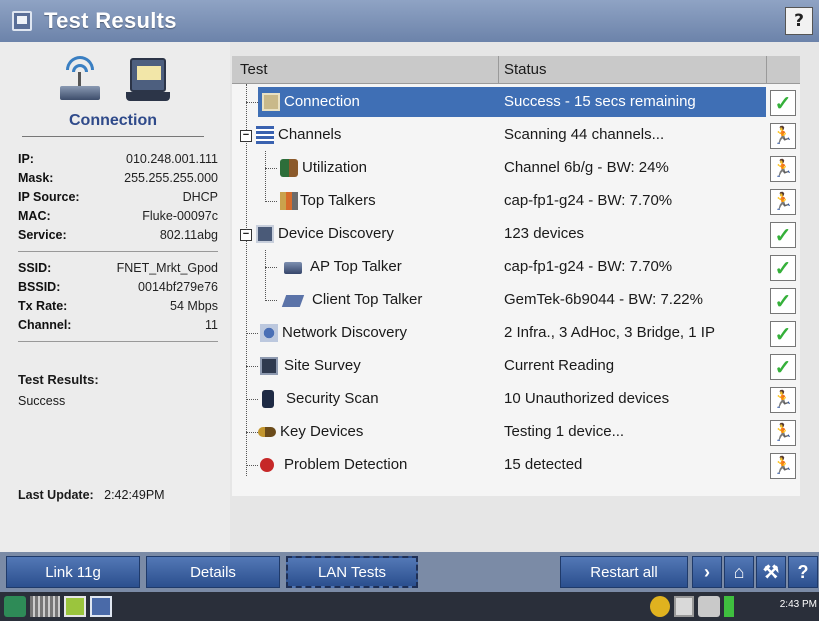 Image resolution: width=819 pixels, height=621 pixels. What do you see at coordinates (771, 572) in the screenshot?
I see `tools-icon: ⚒` at bounding box center [771, 572].